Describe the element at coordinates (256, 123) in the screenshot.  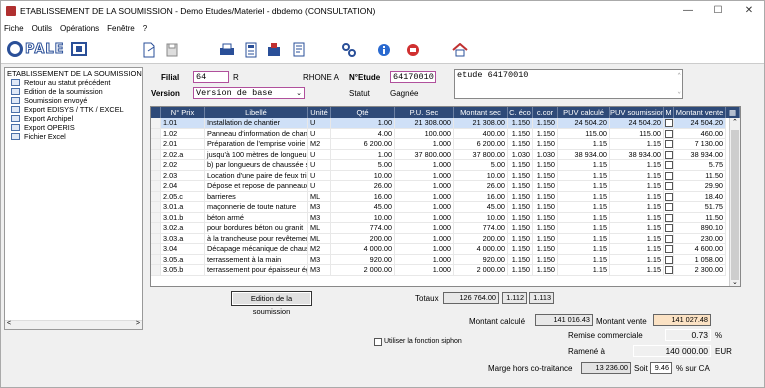
I see `table-cell: Installation de chantier` at that location.